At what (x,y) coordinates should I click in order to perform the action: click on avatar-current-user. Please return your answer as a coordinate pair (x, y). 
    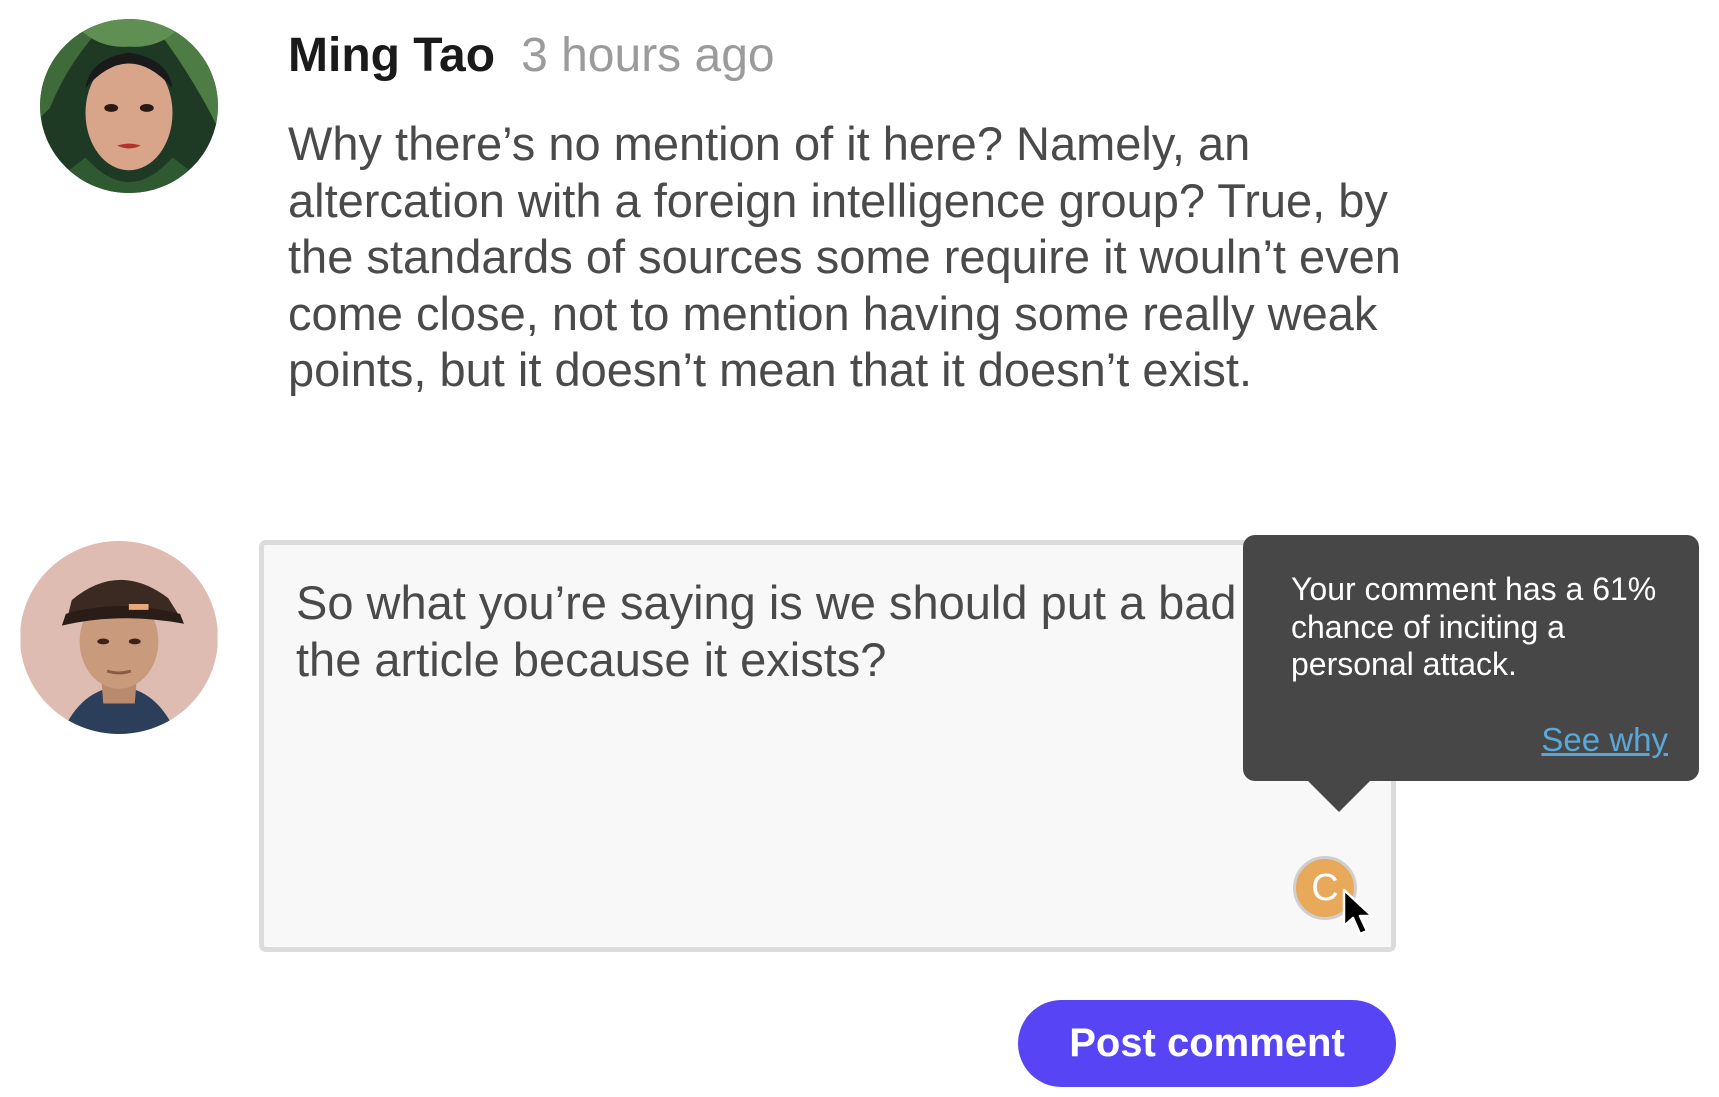
    Looking at the image, I should click on (119, 637).